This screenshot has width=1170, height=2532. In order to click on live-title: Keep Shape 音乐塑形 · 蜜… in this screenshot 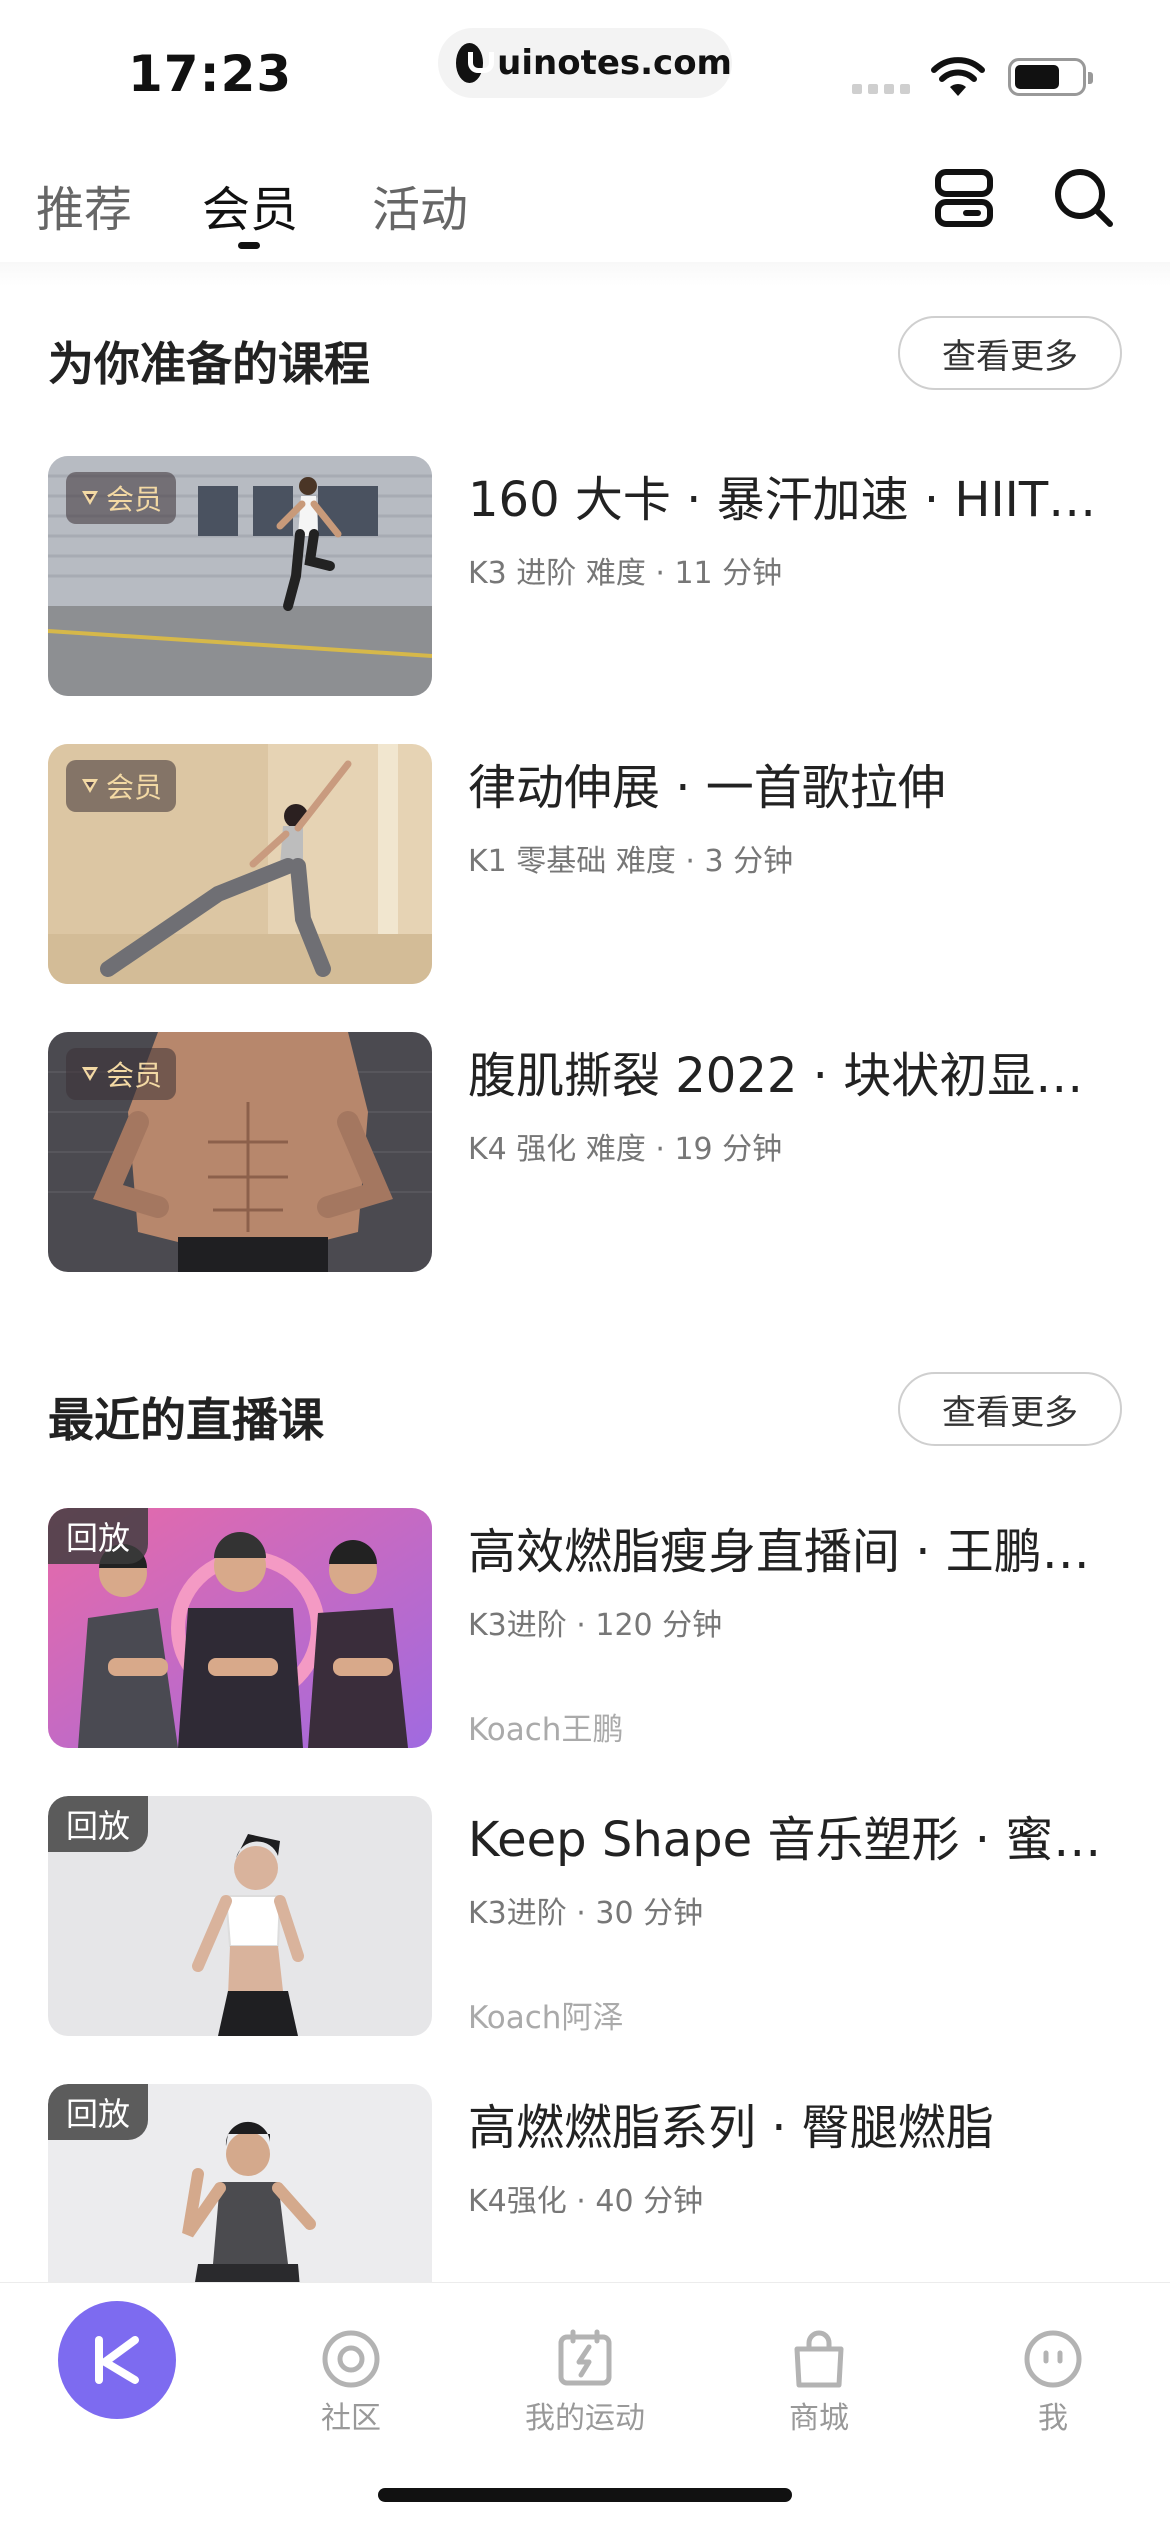, I will do `click(785, 1840)`.